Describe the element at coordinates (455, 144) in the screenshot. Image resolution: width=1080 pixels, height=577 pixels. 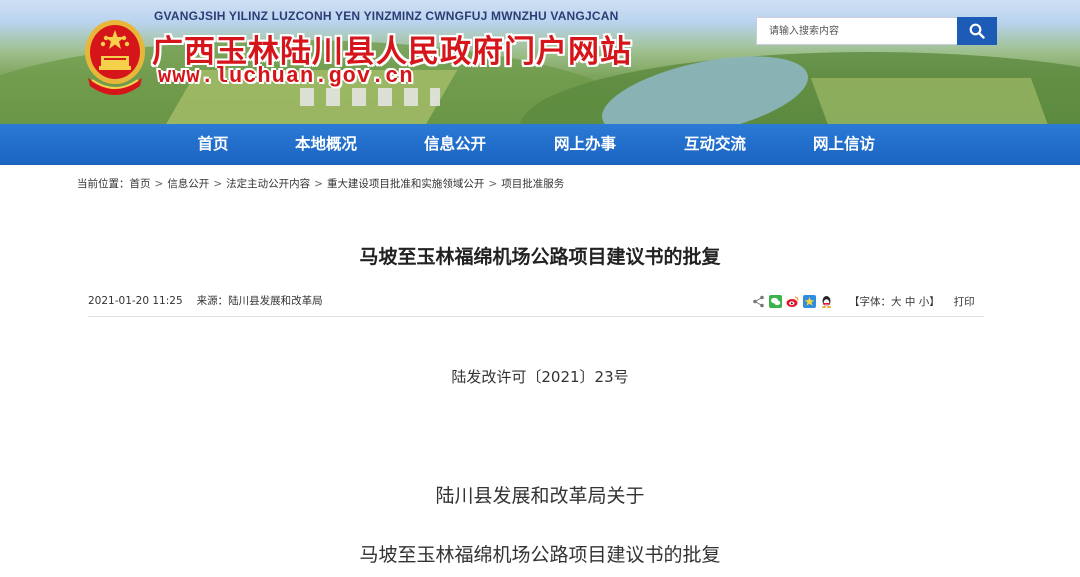
I see `nav-info-disclosure: 信息公开` at that location.